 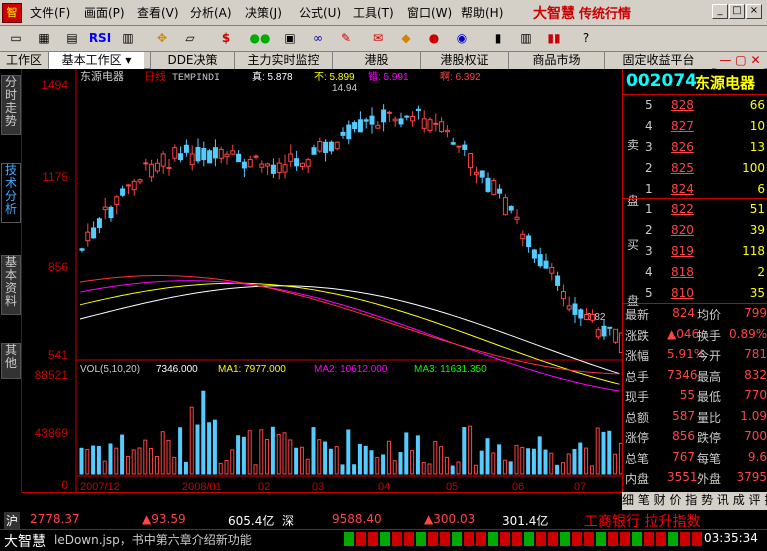 What do you see at coordinates (709, 479) in the screenshot?
I see `stat-label: 外盘` at bounding box center [709, 479].